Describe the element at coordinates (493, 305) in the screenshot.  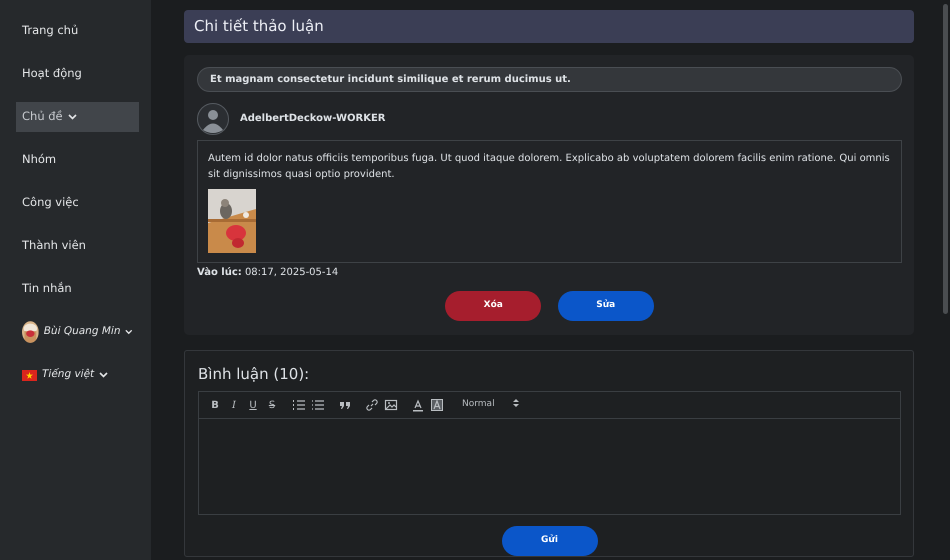
I see `delete-button: Xóa` at that location.